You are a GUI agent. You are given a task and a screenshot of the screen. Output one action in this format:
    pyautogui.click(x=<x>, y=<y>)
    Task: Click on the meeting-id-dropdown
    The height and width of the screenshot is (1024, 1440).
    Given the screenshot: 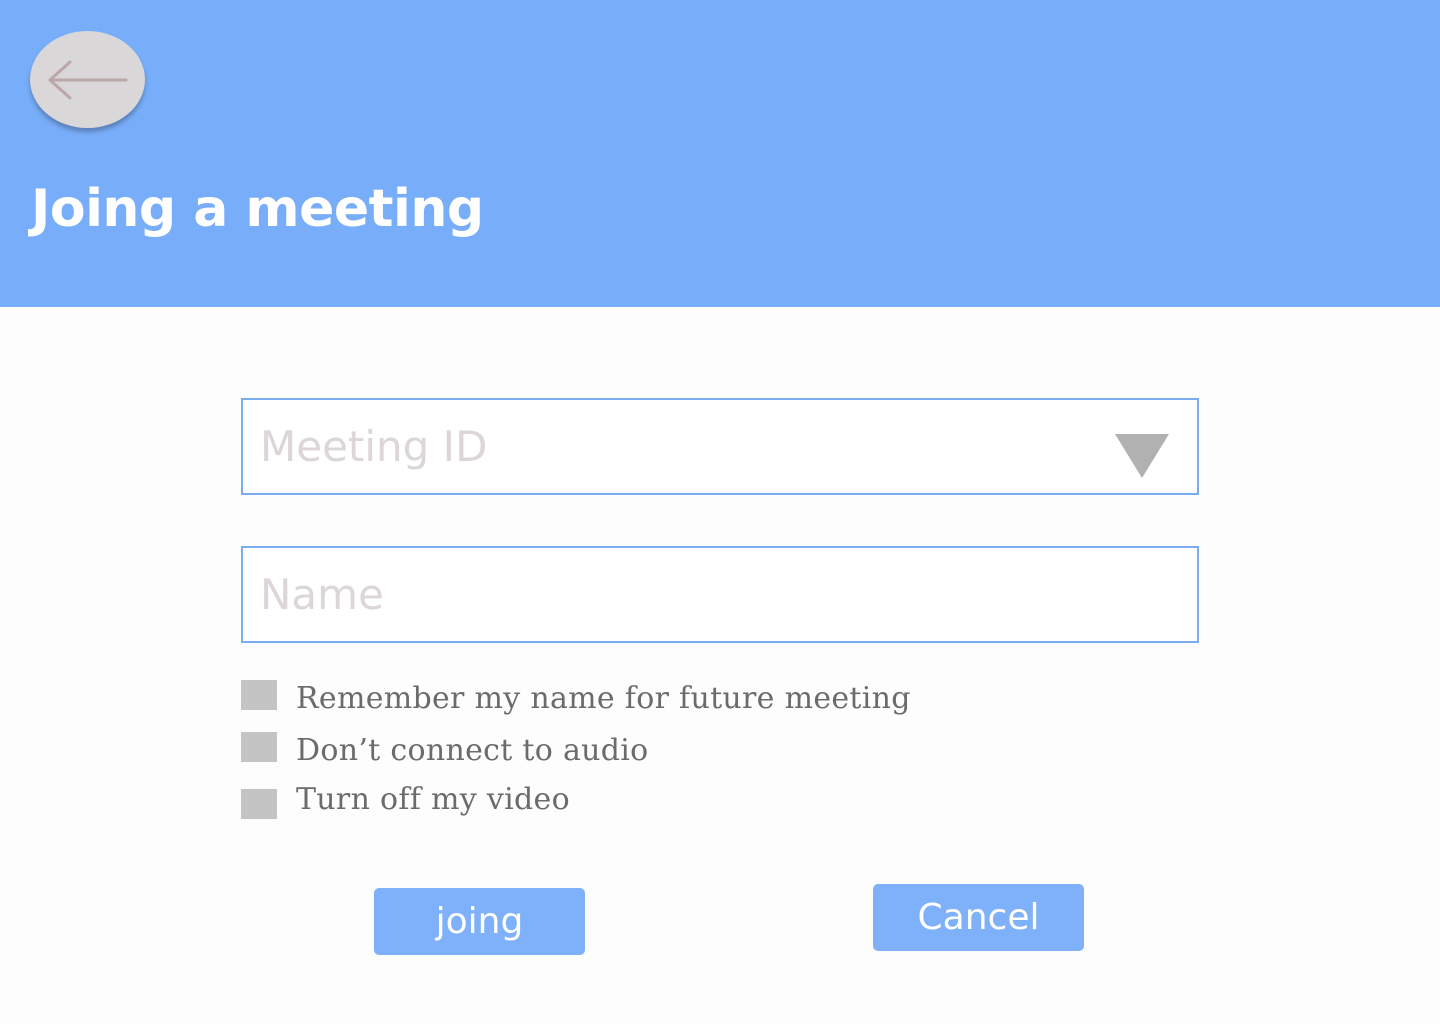 What is the action you would take?
    pyautogui.click(x=720, y=446)
    